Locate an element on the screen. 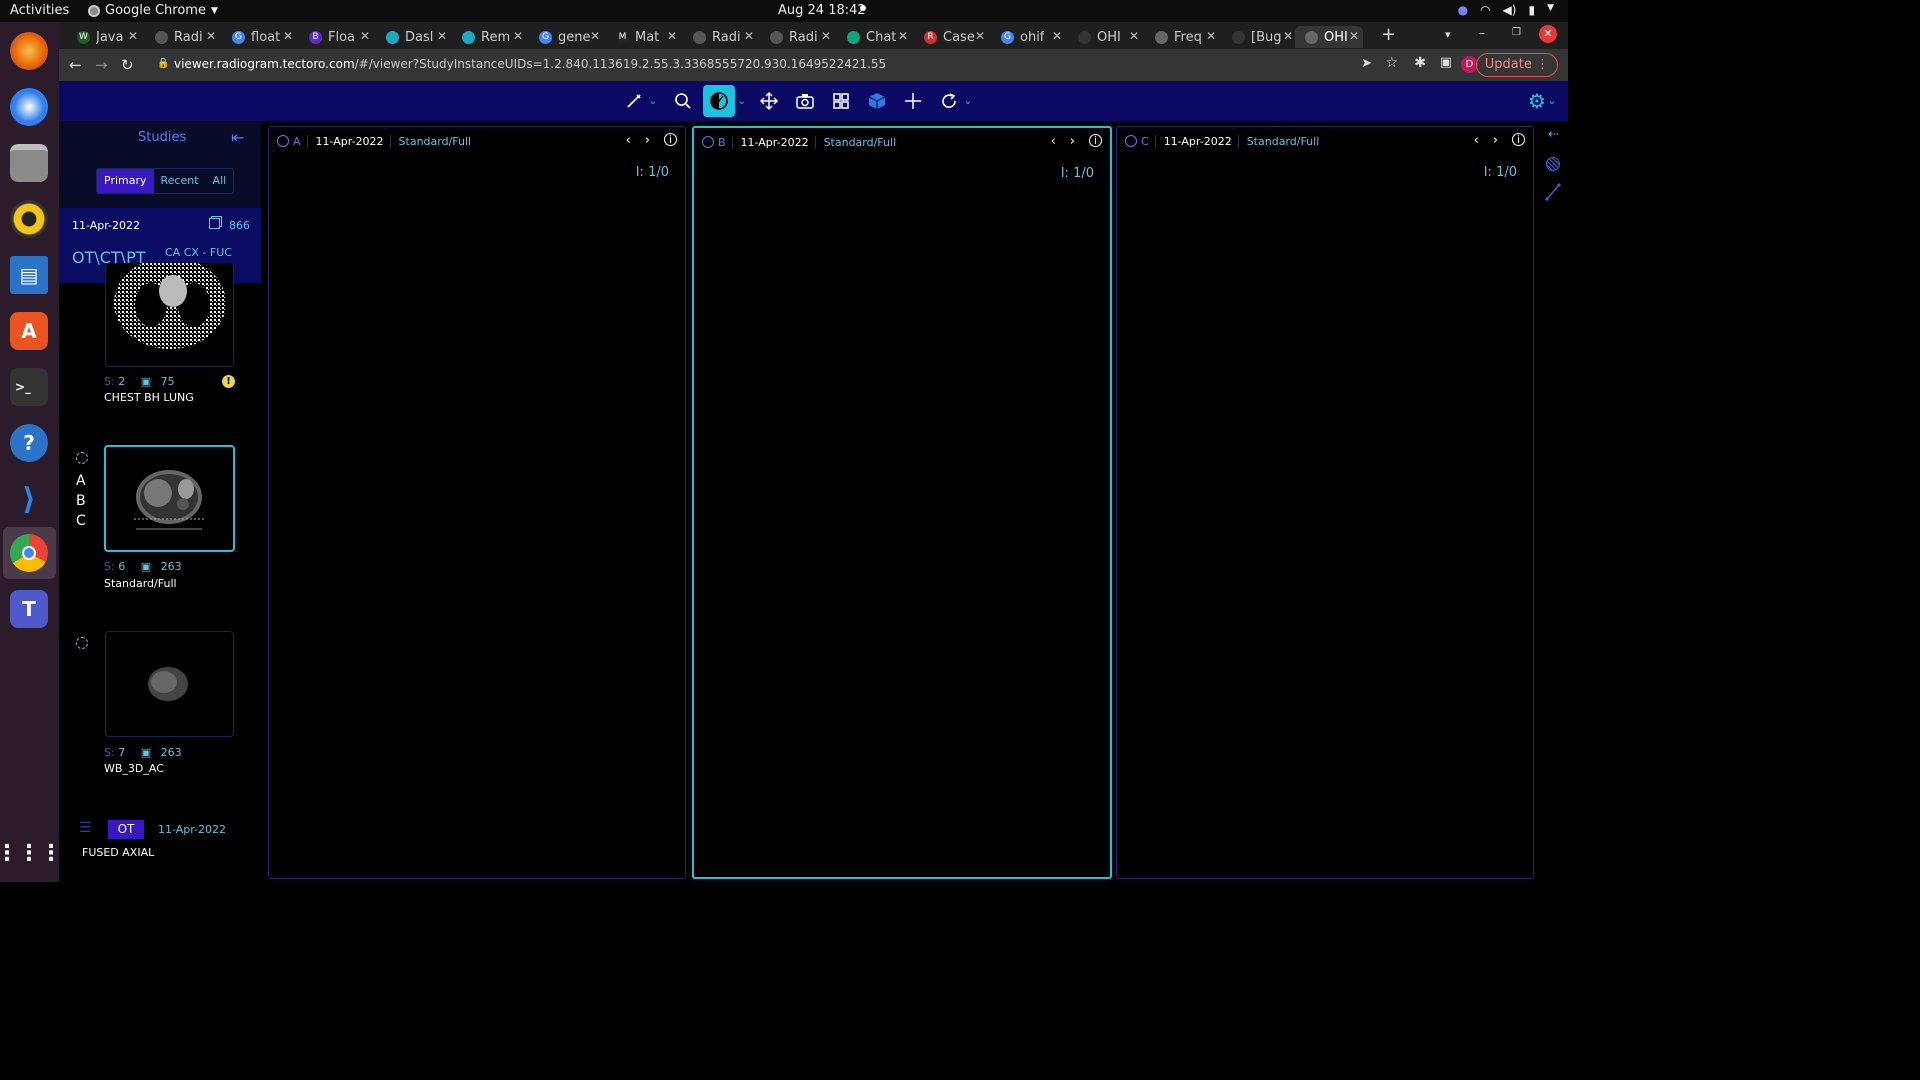 The width and height of the screenshot is (1920, 1080). tab-14: Freq ✕ is located at coordinates (1182, 37).